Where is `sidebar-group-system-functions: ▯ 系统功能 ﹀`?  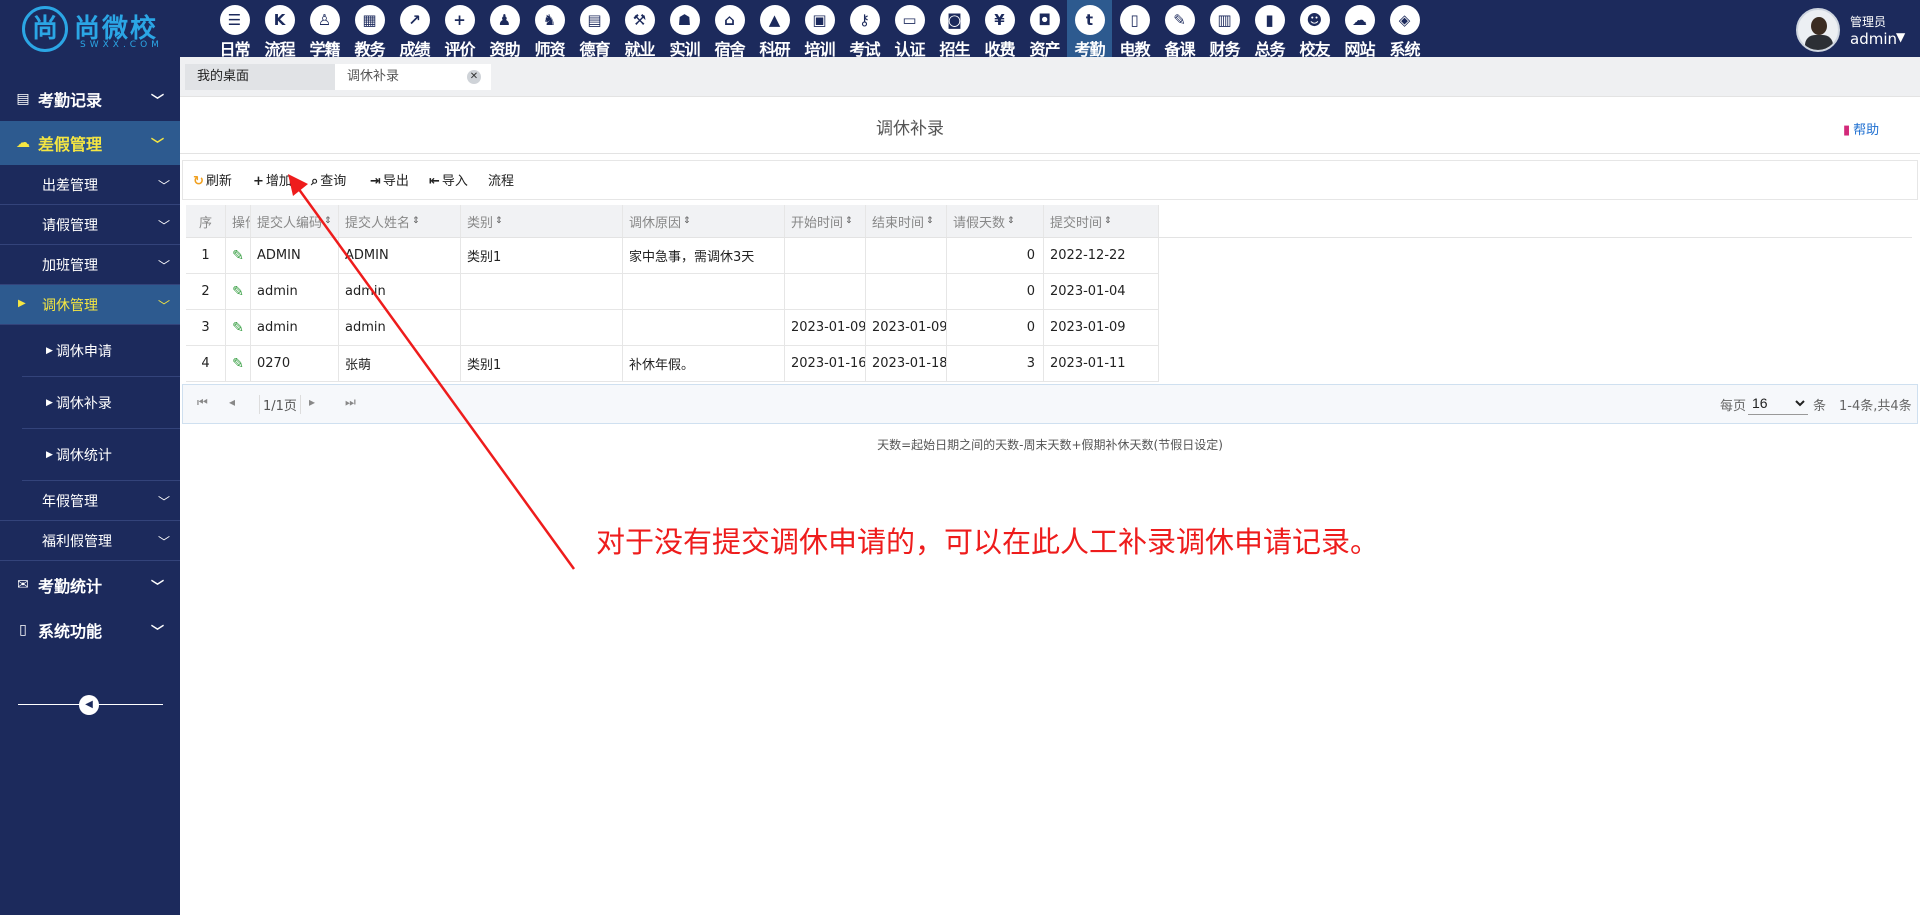
sidebar-group-system-functions: ▯ 系统功能 ﹀ is located at coordinates (90, 630).